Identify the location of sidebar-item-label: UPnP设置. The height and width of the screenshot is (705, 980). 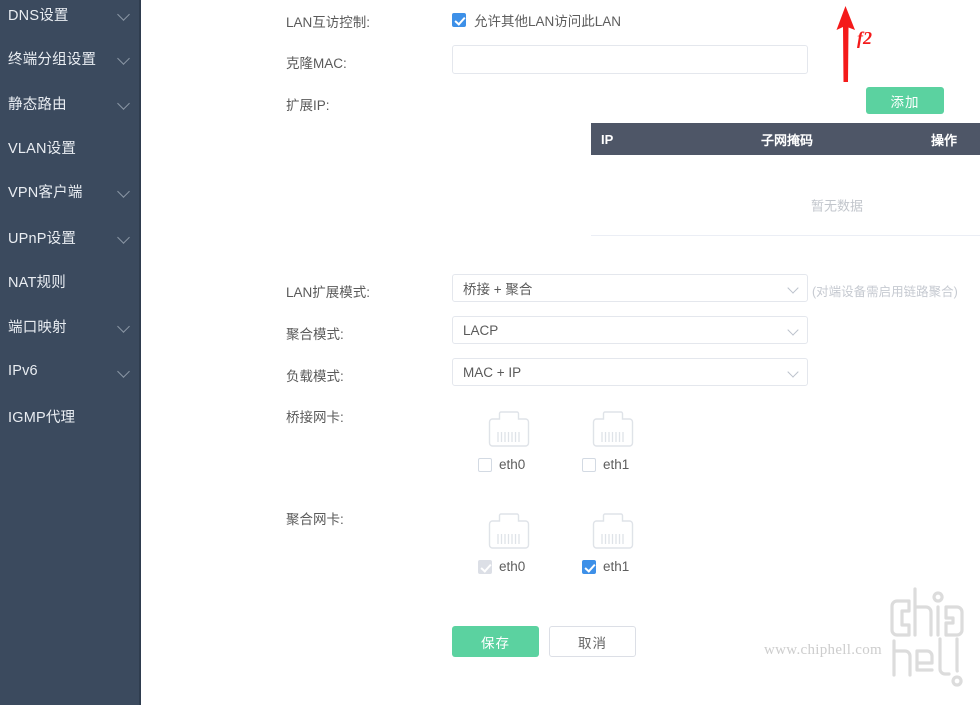
(42, 238).